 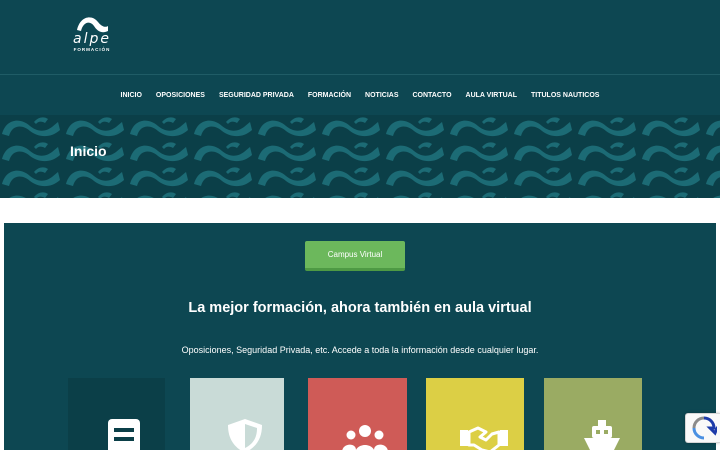 I want to click on card-formacion, so click(x=357, y=414).